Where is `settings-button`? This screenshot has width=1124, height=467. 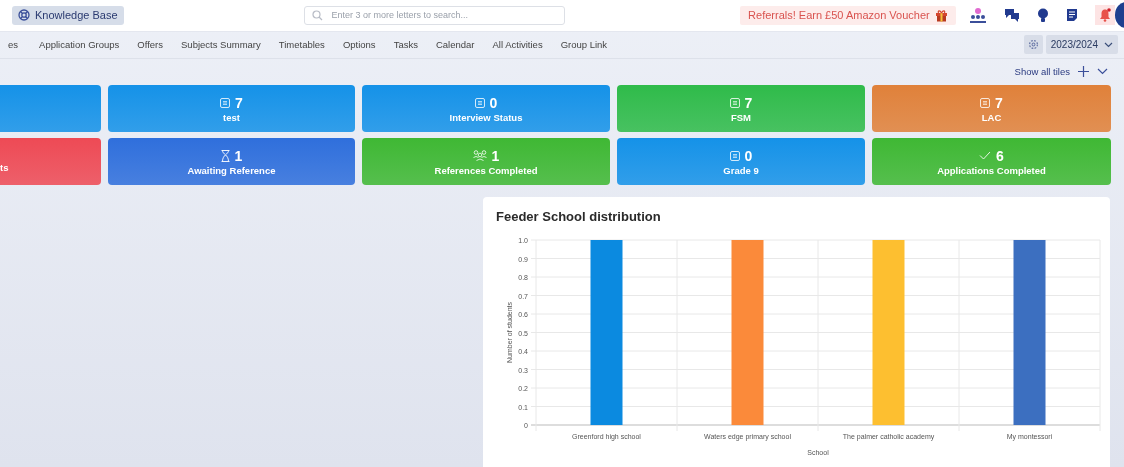
settings-button is located at coordinates (1033, 45).